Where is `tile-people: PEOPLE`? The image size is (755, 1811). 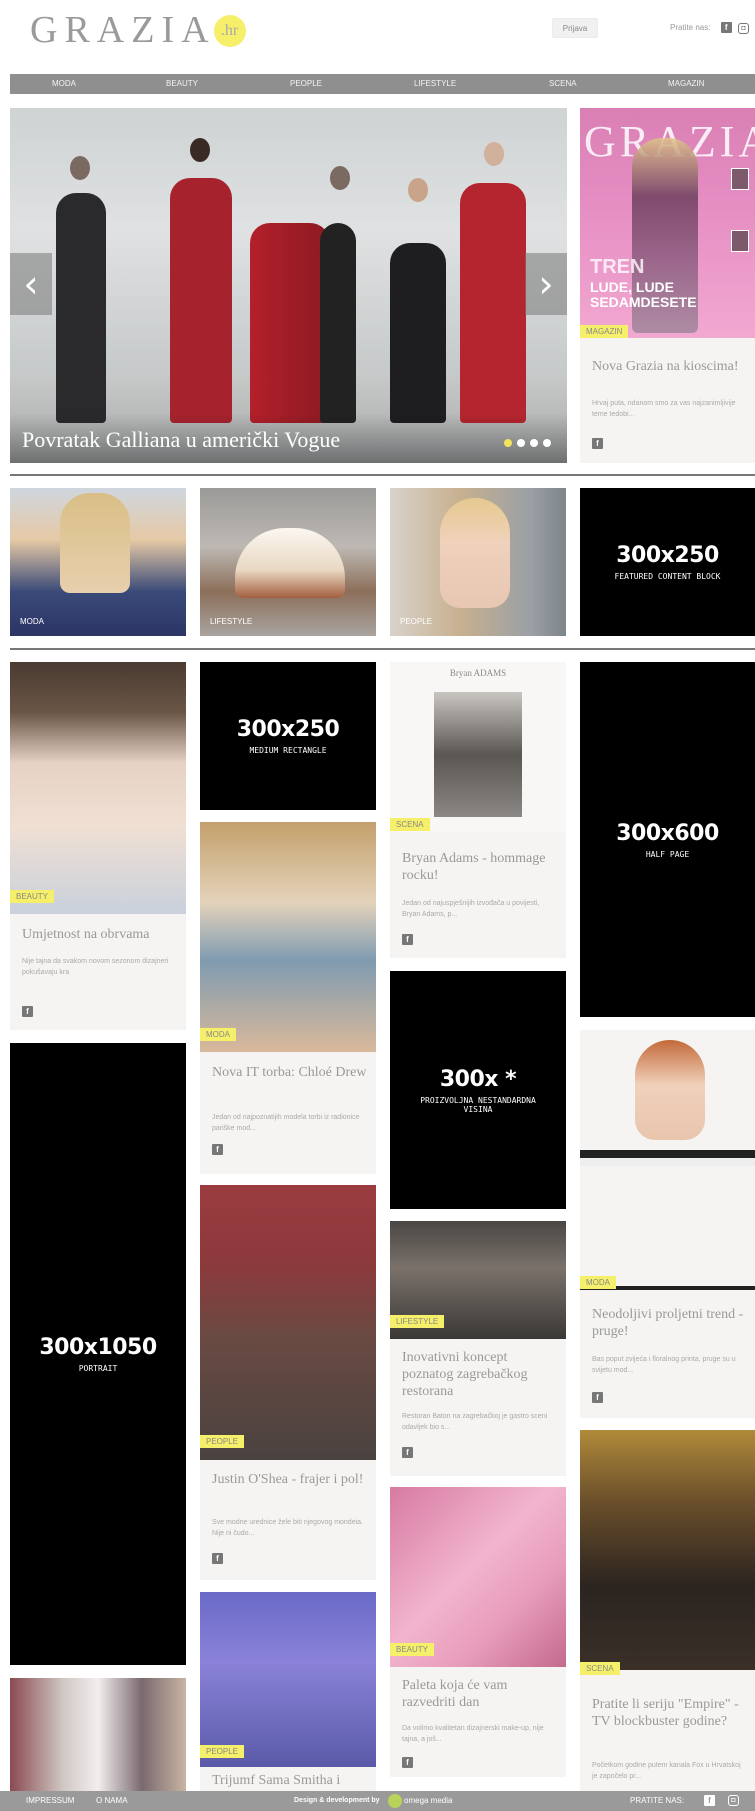 tile-people: PEOPLE is located at coordinates (478, 562).